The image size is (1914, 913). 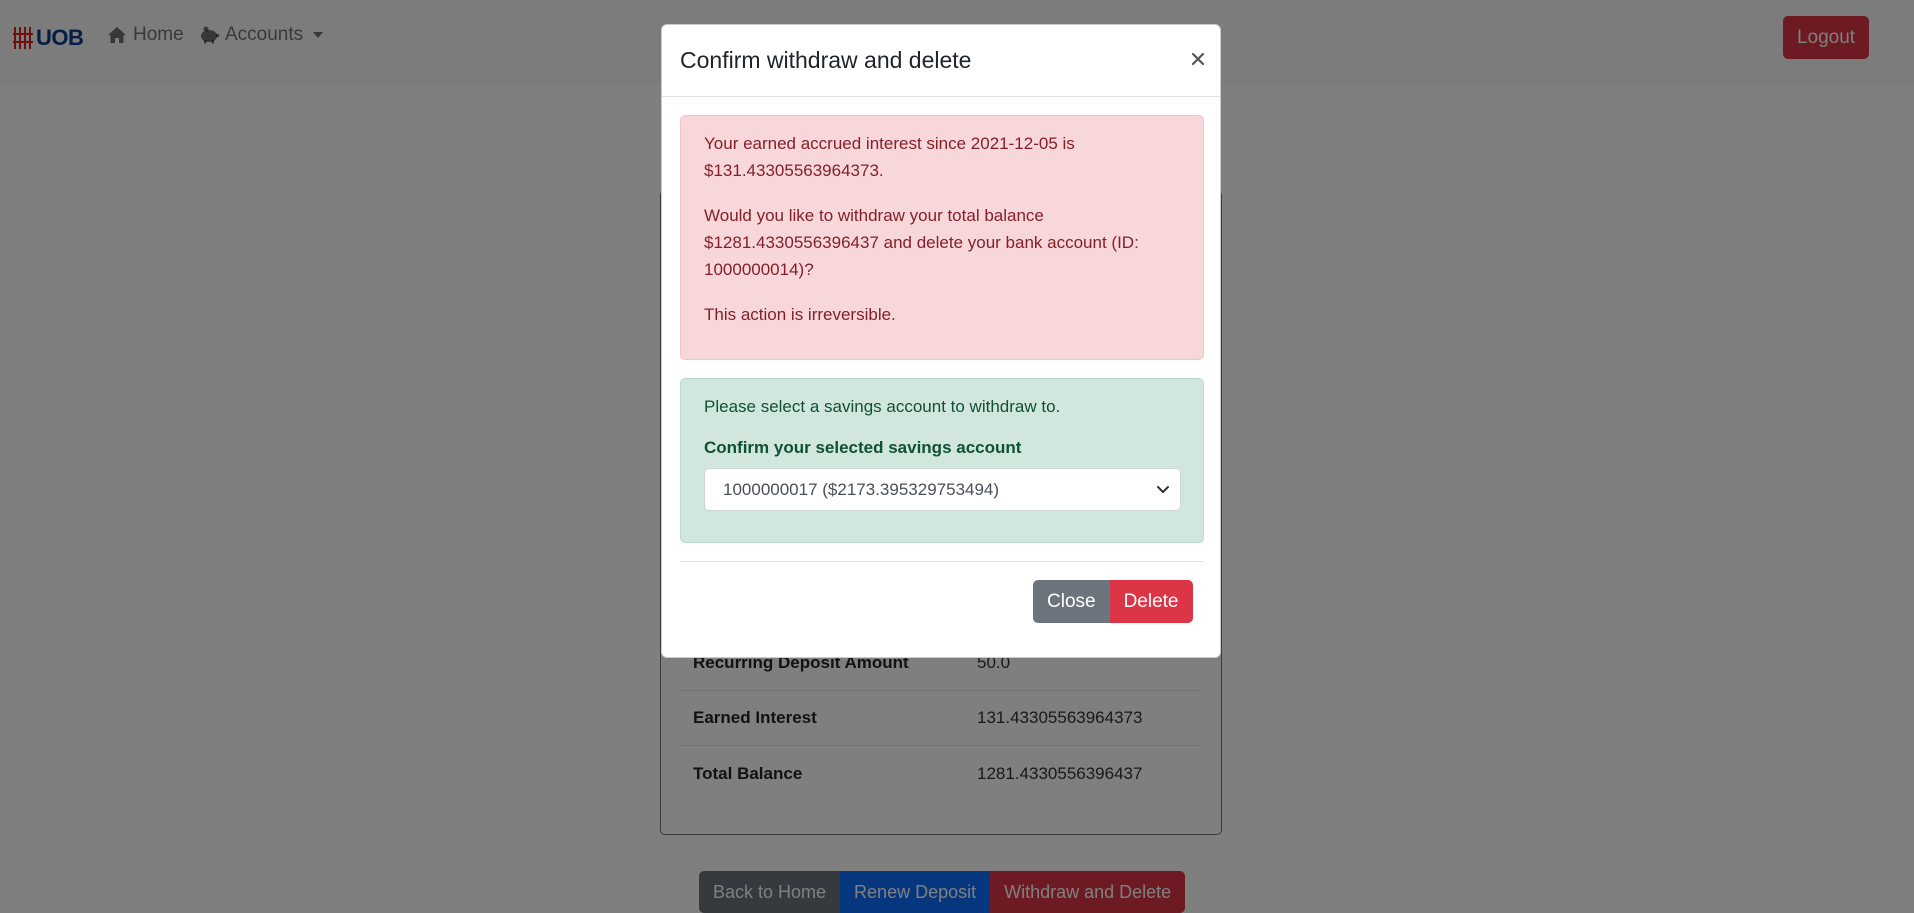 What do you see at coordinates (1198, 59) in the screenshot?
I see `close-icon` at bounding box center [1198, 59].